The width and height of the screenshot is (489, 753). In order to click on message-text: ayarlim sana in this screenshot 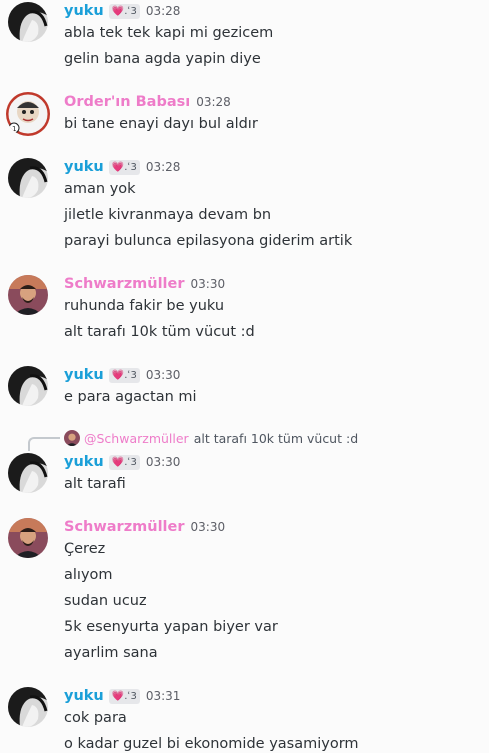, I will do `click(111, 653)`.